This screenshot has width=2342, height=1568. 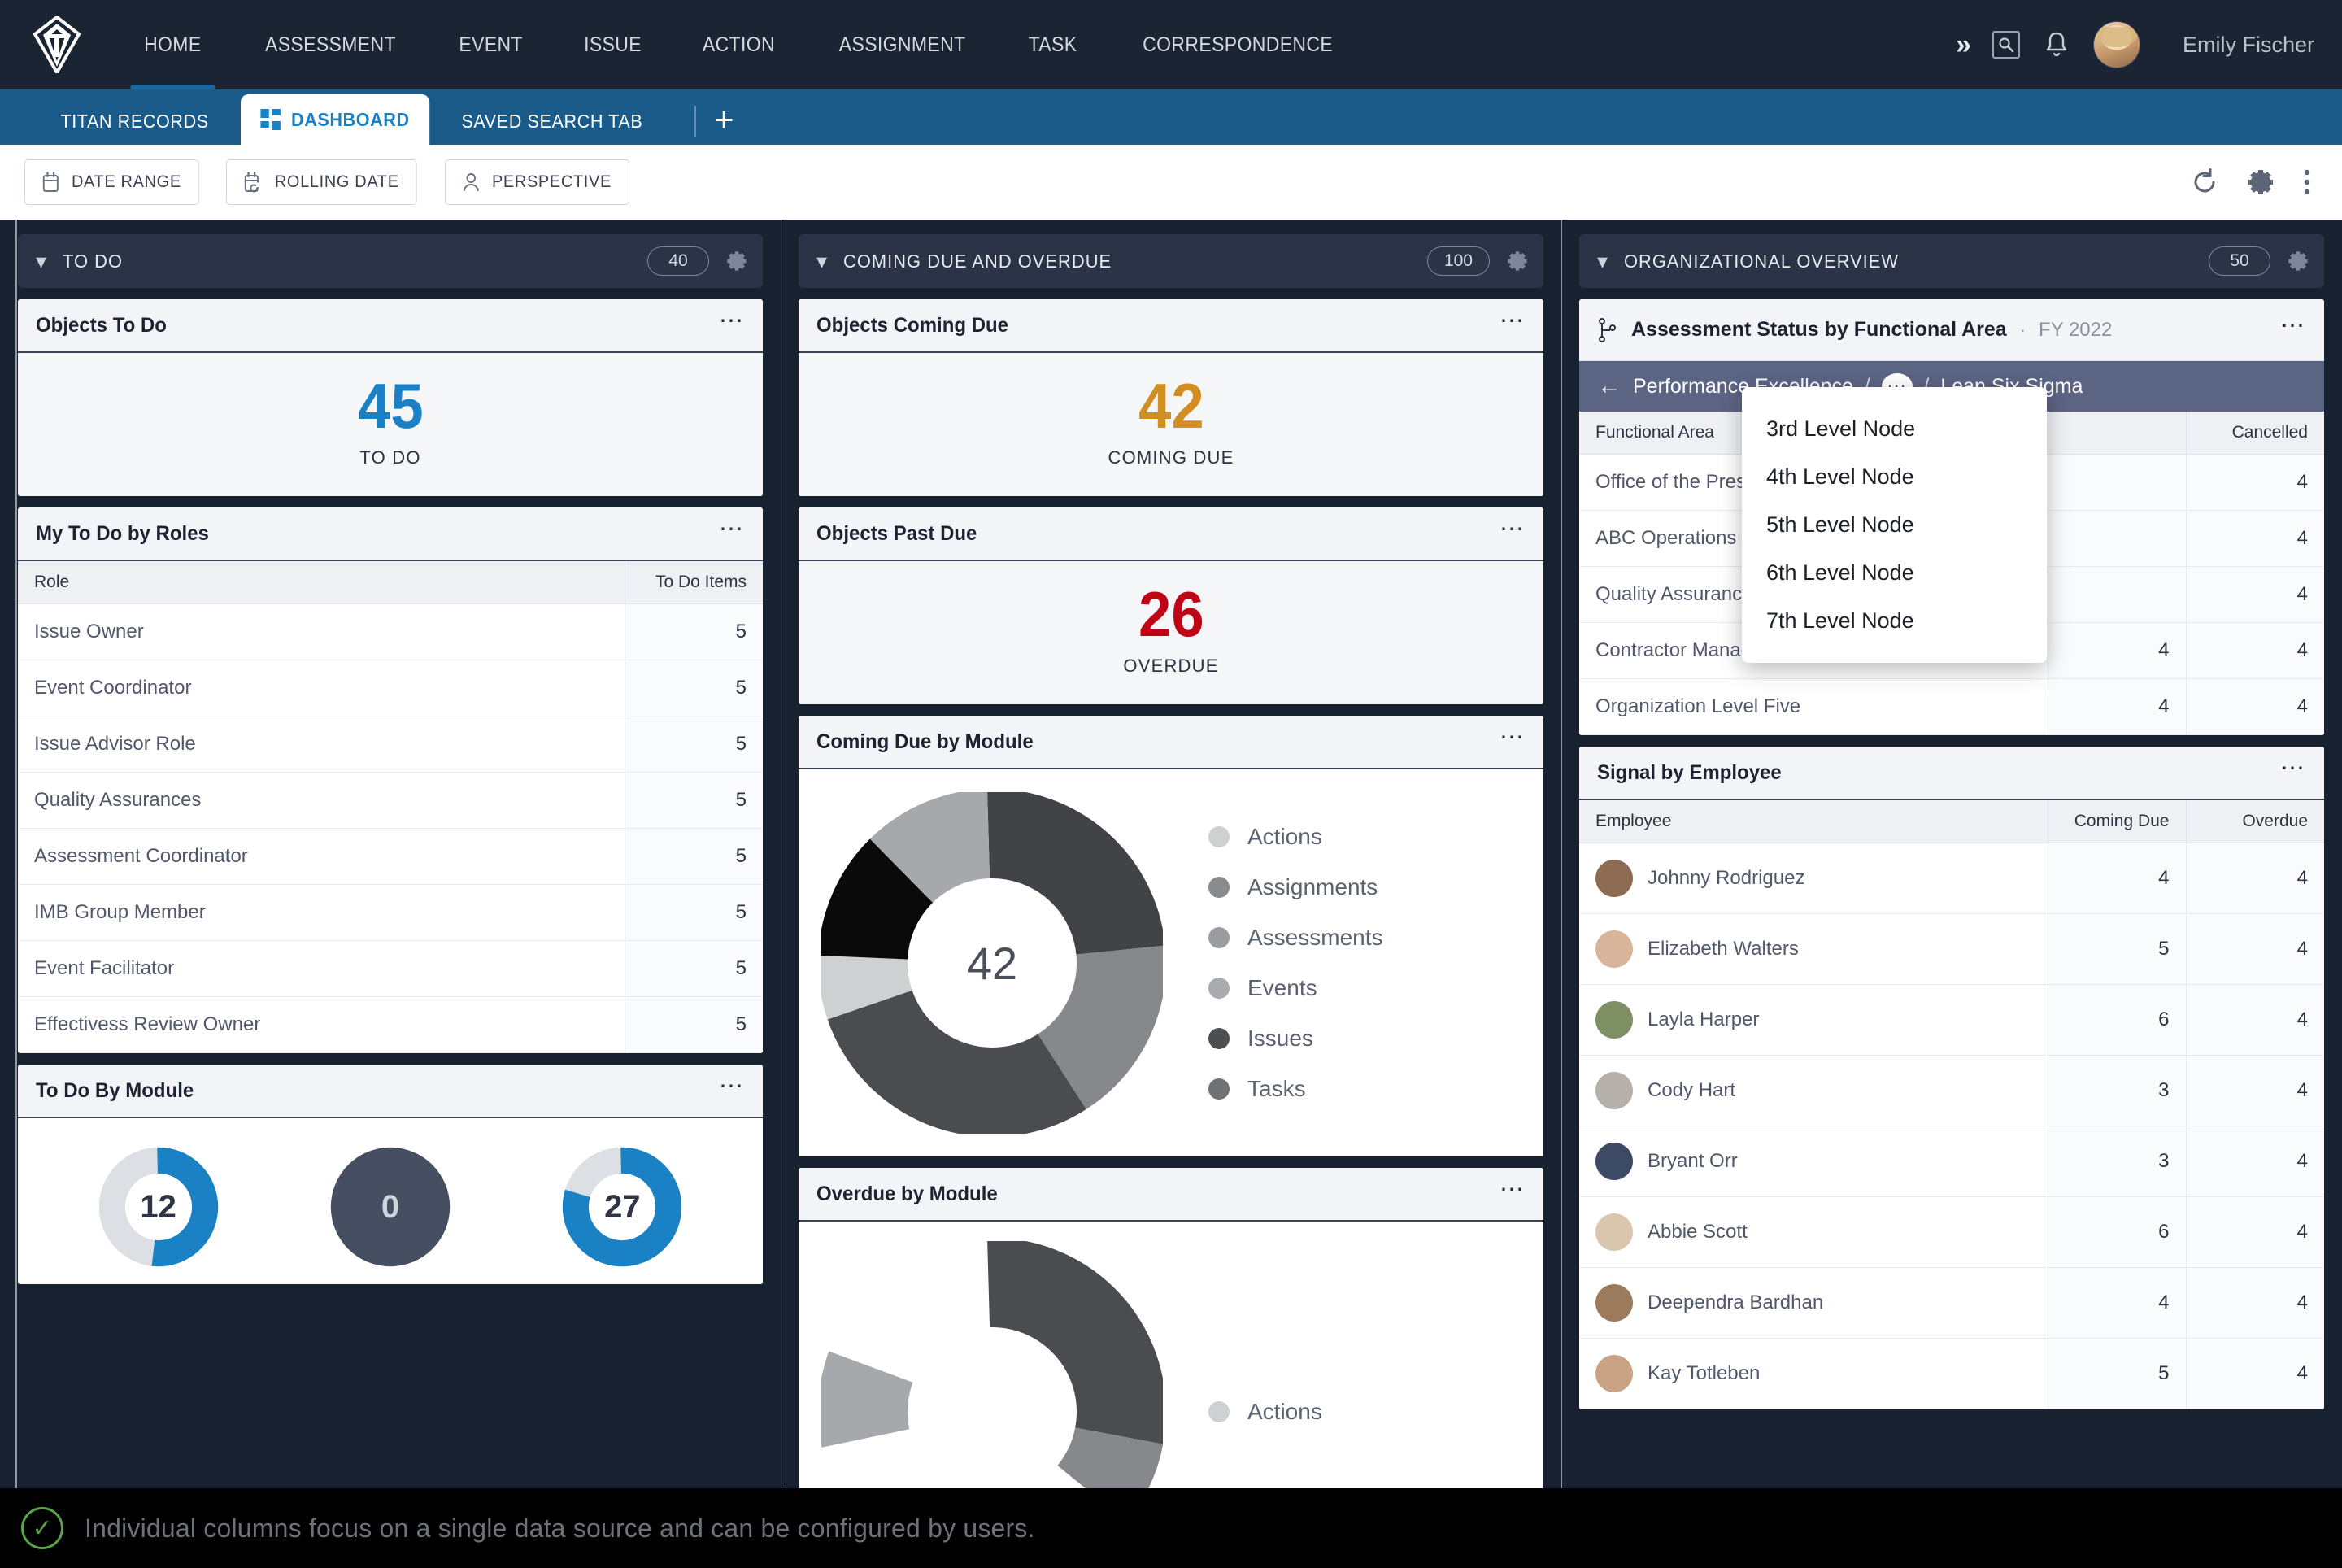 What do you see at coordinates (391, 800) in the screenshot?
I see `table-row: Quality Assurances 5` at bounding box center [391, 800].